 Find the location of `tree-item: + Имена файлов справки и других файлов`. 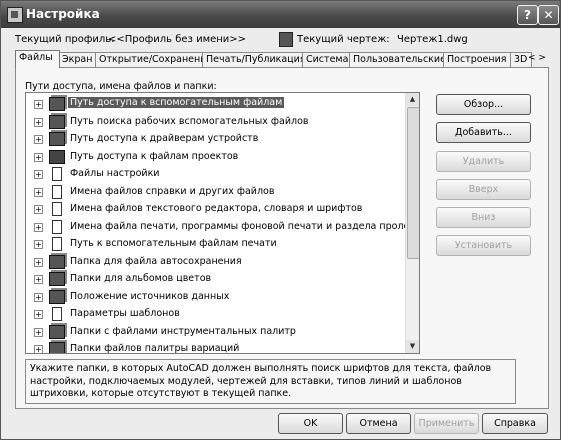

tree-item: + Имена файлов справки и других файлов is located at coordinates (216, 191).